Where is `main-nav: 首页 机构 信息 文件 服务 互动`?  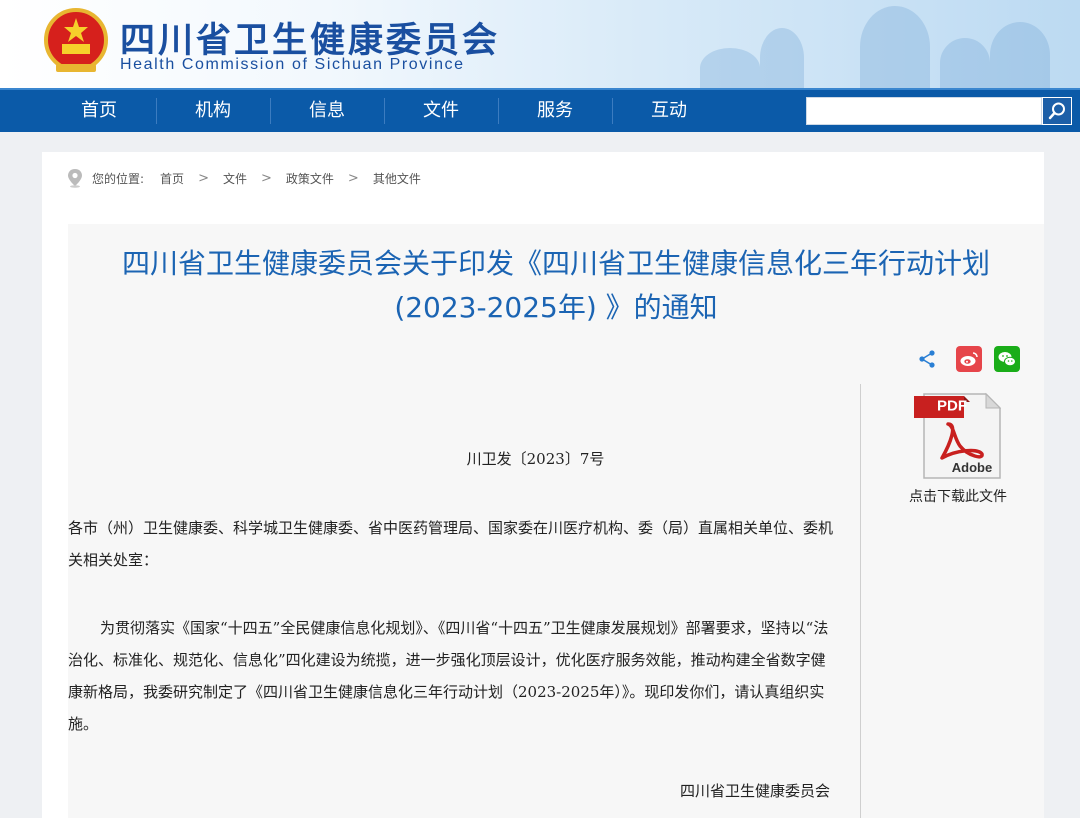
main-nav: 首页 机构 信息 文件 服务 互动 is located at coordinates (540, 110).